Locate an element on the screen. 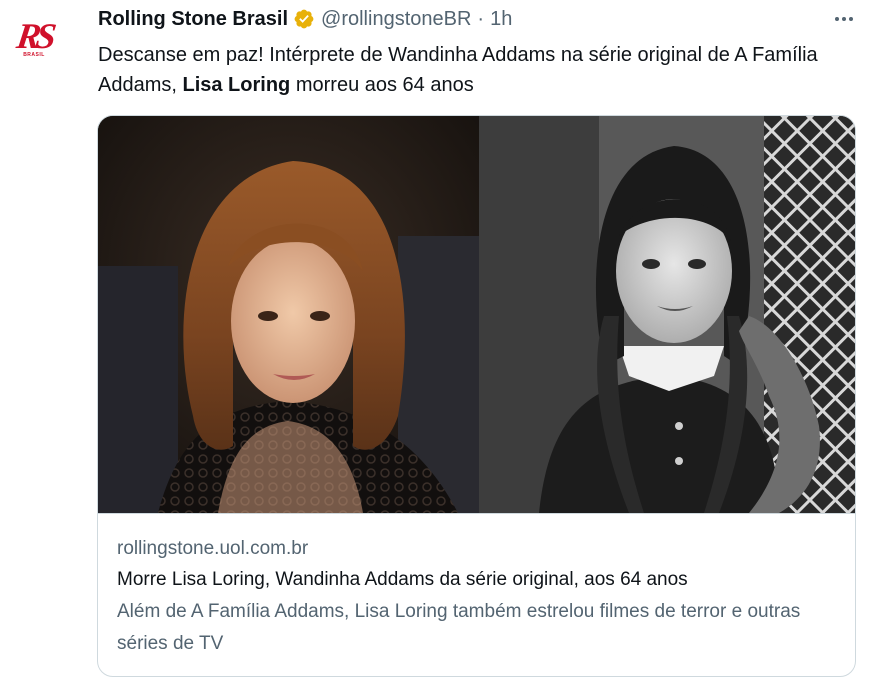 This screenshot has width=877, height=691. author-name: Rolling Stone Brasil is located at coordinates (193, 19).